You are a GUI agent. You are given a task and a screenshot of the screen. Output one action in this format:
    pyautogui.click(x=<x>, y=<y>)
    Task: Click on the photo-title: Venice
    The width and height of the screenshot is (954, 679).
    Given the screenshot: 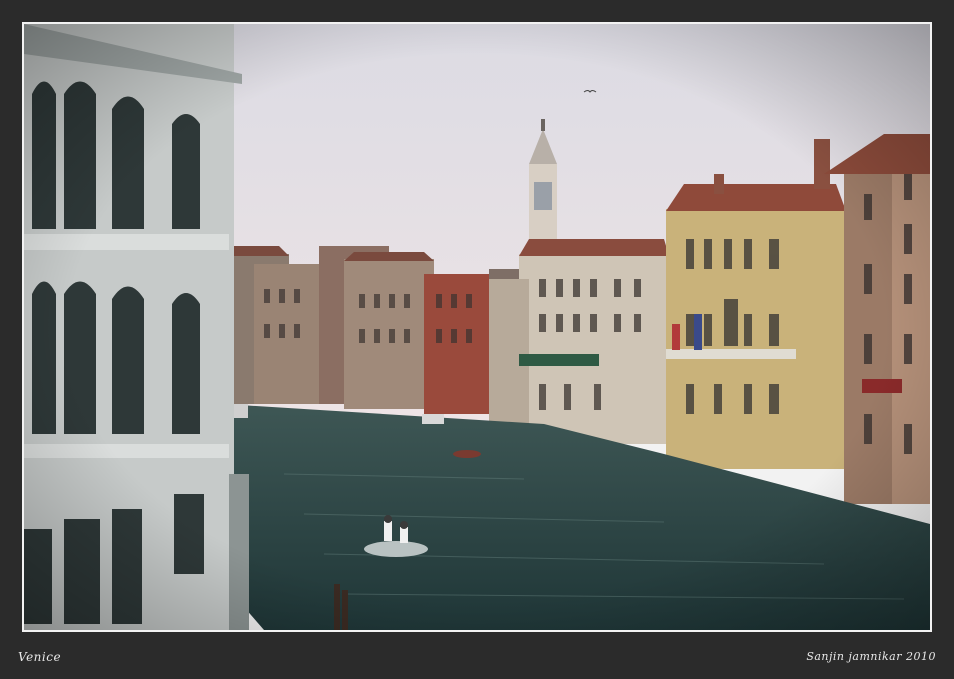 What is the action you would take?
    pyautogui.click(x=40, y=657)
    